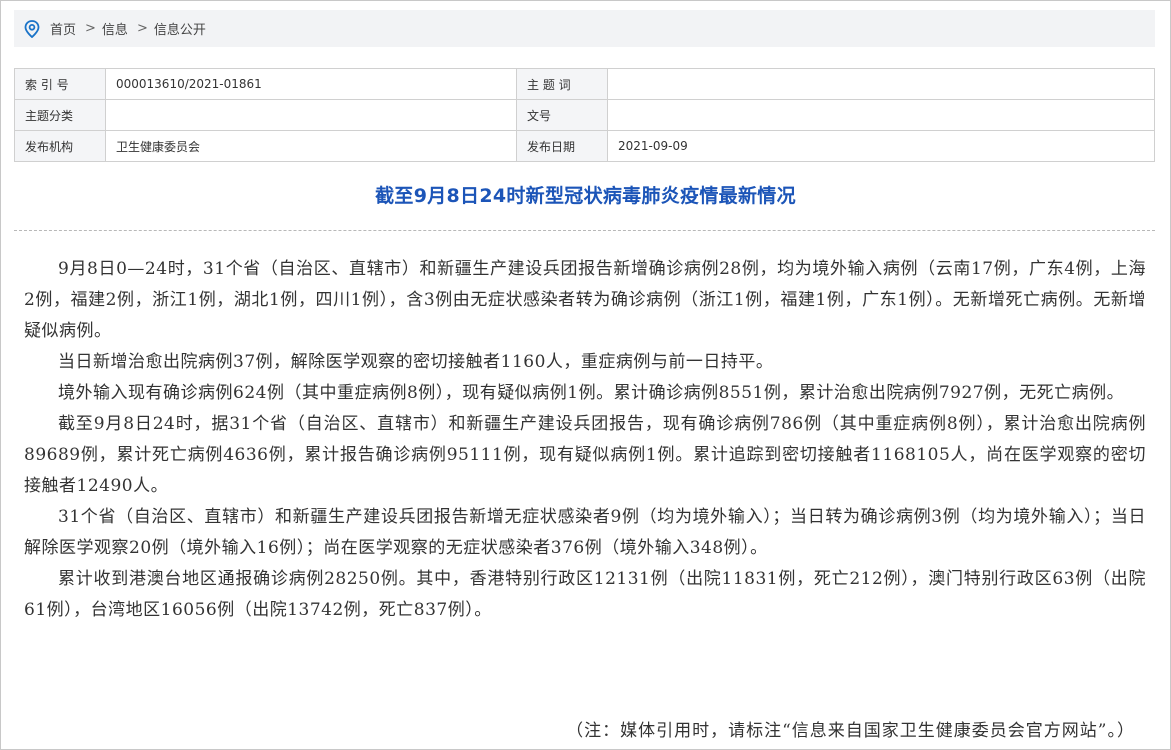 This screenshot has width=1171, height=750. What do you see at coordinates (311, 146) in the screenshot?
I see `publisher-value: 卫生健康委员会` at bounding box center [311, 146].